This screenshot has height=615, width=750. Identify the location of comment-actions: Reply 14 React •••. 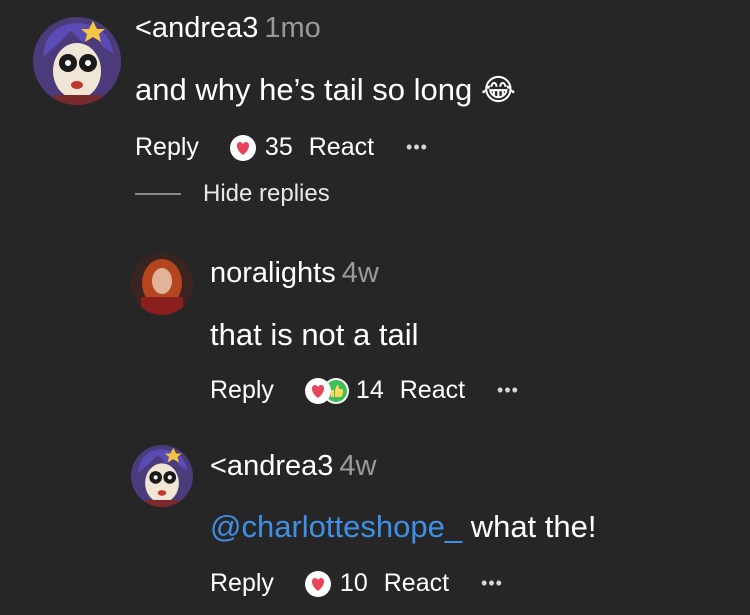
(364, 390).